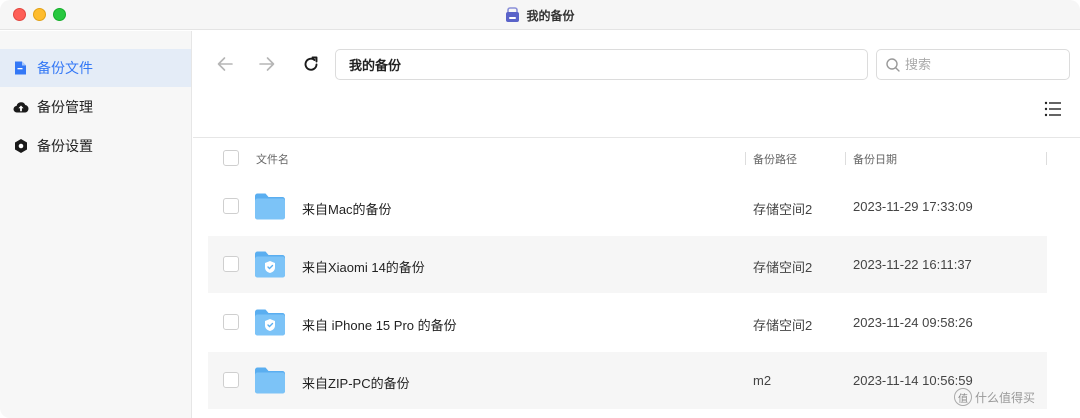 This screenshot has width=1080, height=418. What do you see at coordinates (985, 64) in the screenshot?
I see `search-input` at bounding box center [985, 64].